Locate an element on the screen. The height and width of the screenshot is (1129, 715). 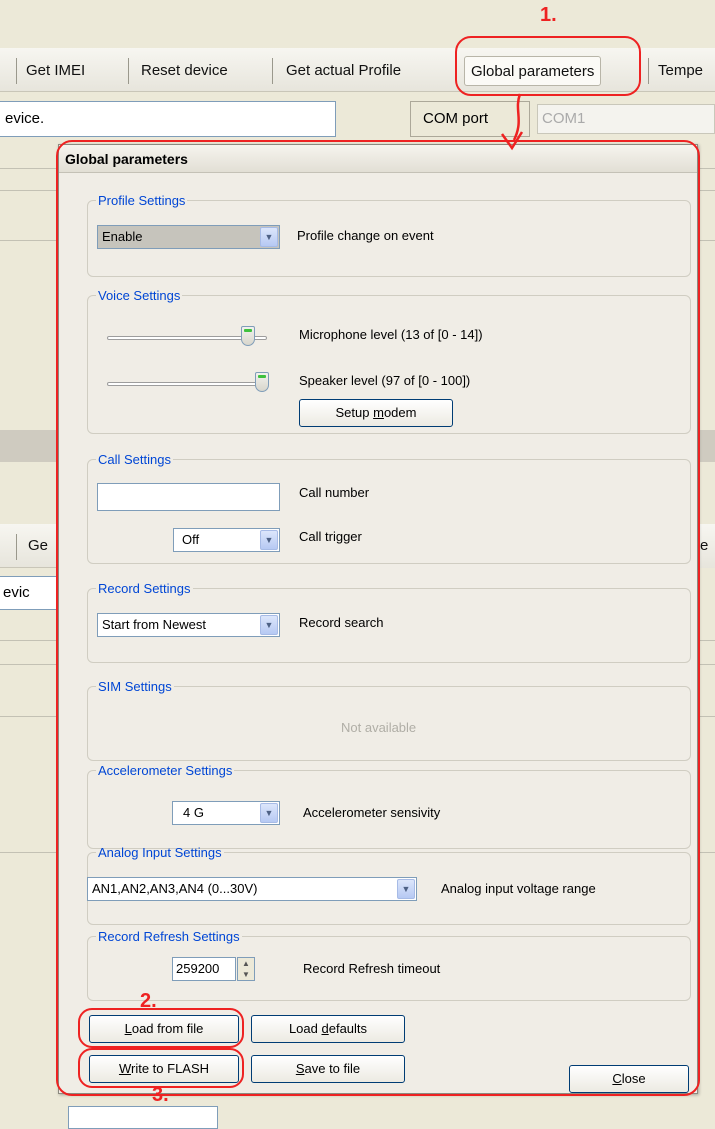
background-toolbar-2-right: e is located at coordinates (706, 546).